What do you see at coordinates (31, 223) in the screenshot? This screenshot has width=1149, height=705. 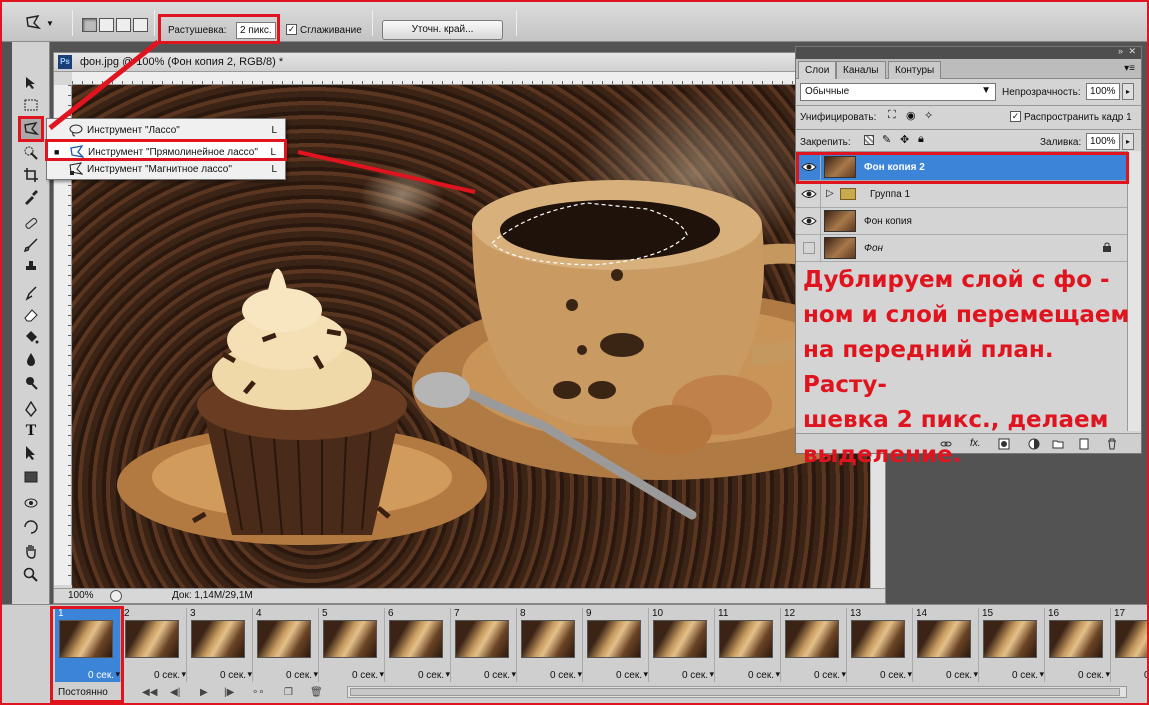 I see `healing-brush-tool` at bounding box center [31, 223].